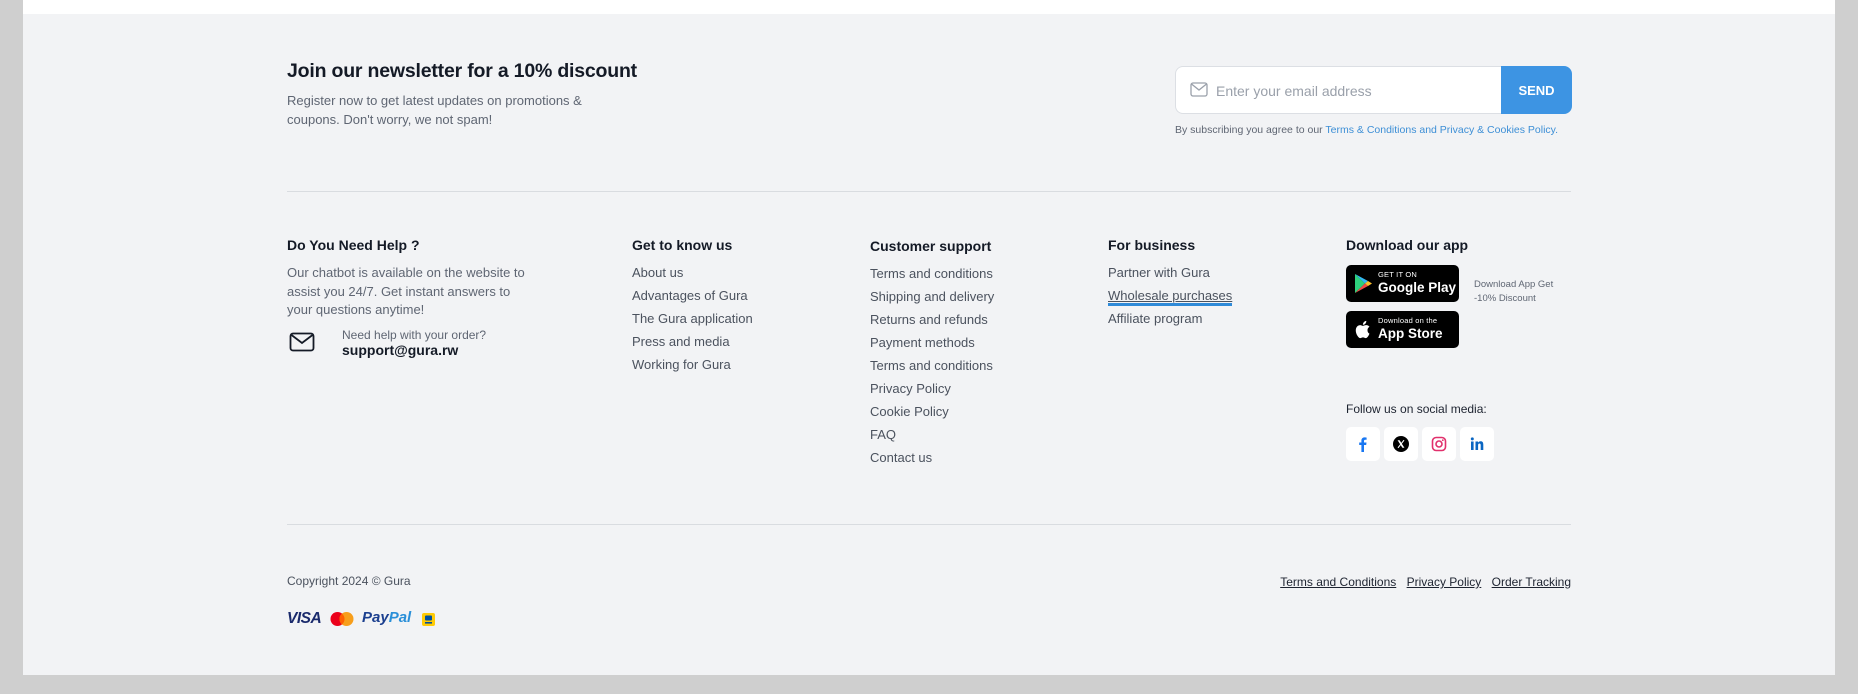 The image size is (1858, 694). I want to click on email-input, so click(1356, 91).